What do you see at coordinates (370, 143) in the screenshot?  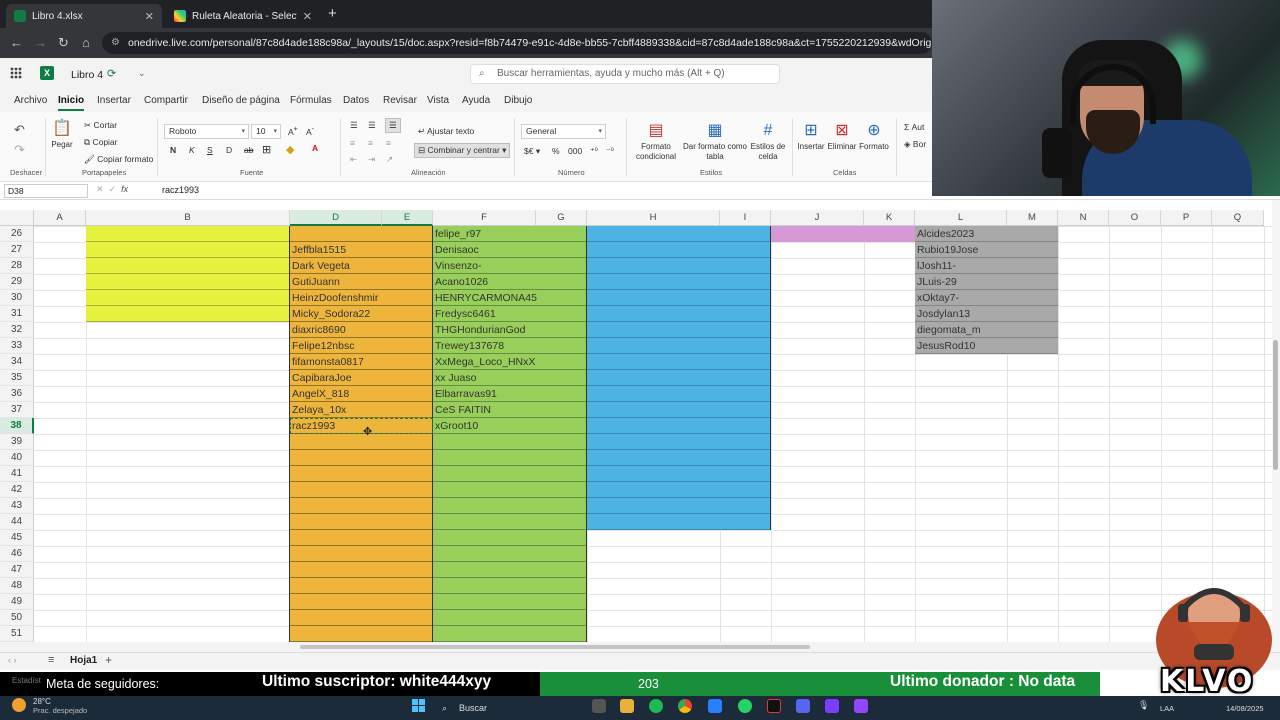 I see `align-center-icon: ≡` at bounding box center [370, 143].